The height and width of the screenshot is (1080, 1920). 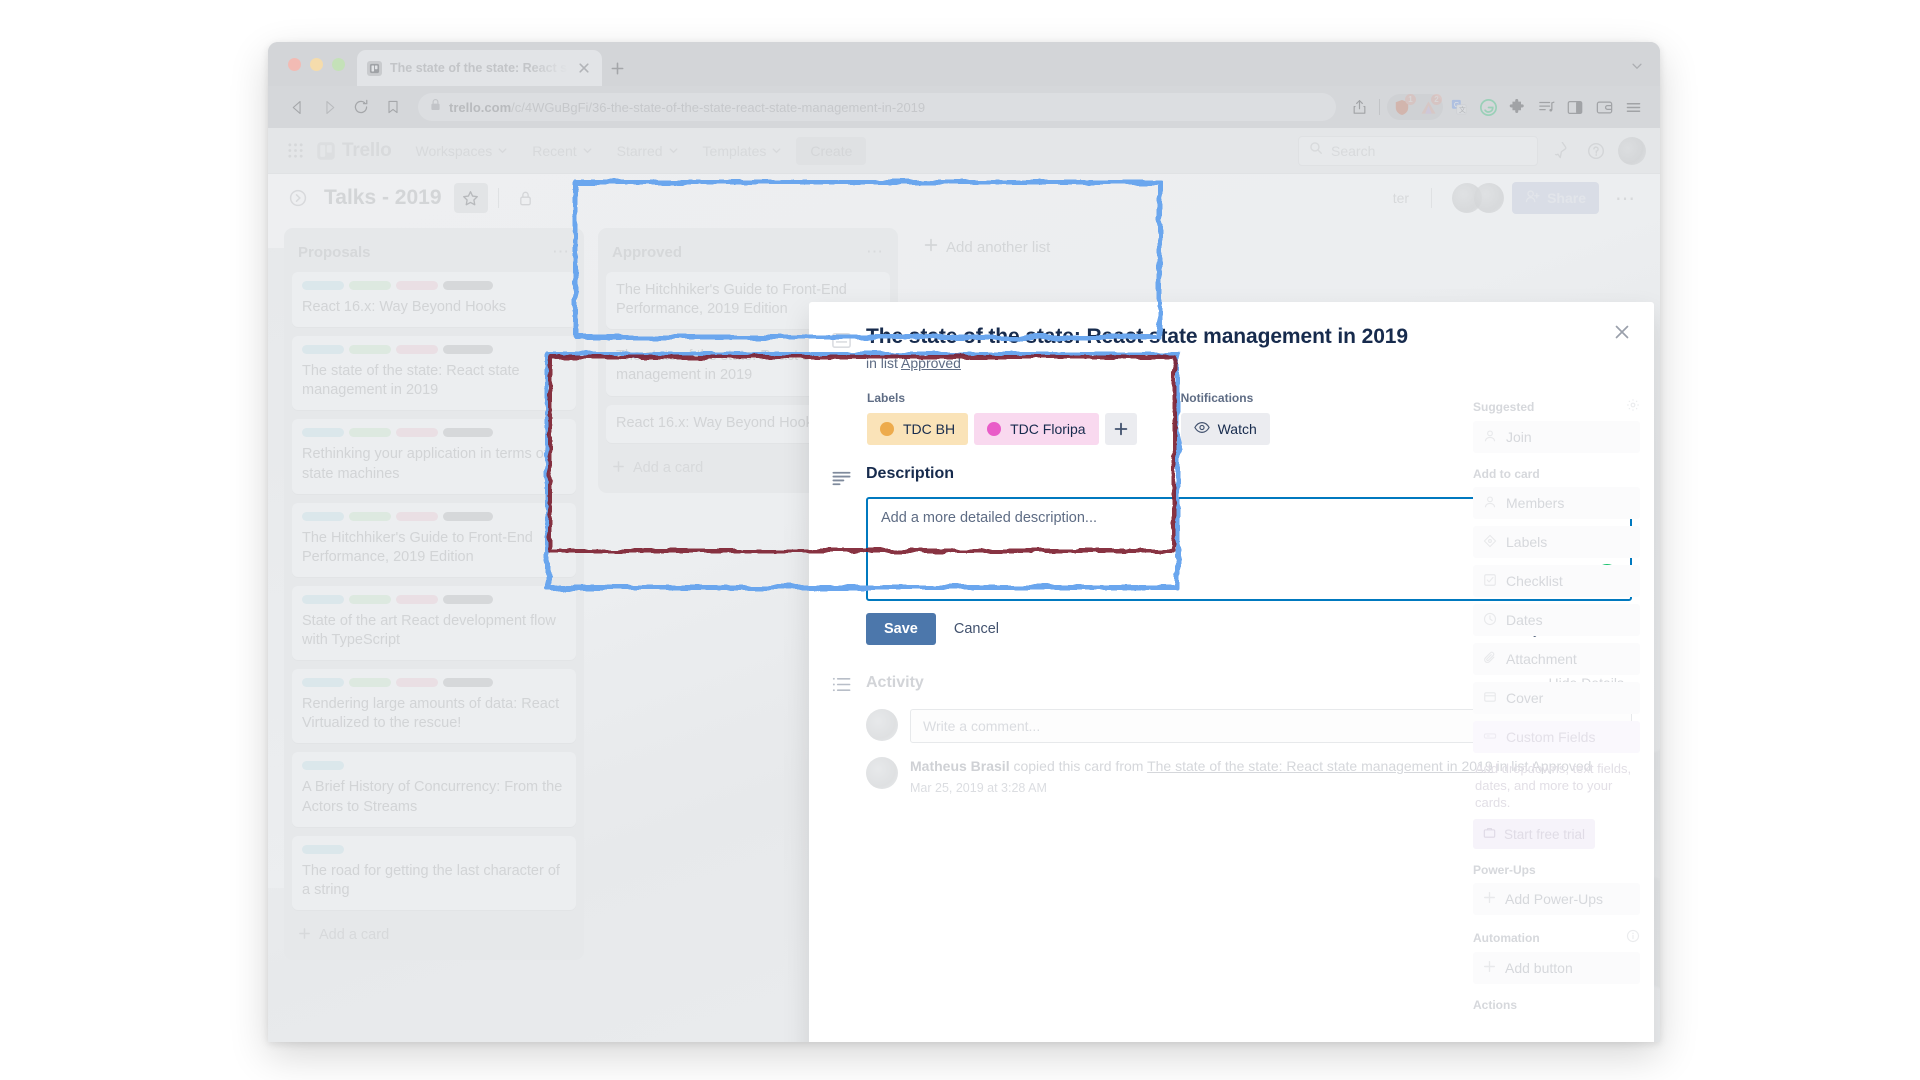 I want to click on description-icon, so click(x=841, y=555).